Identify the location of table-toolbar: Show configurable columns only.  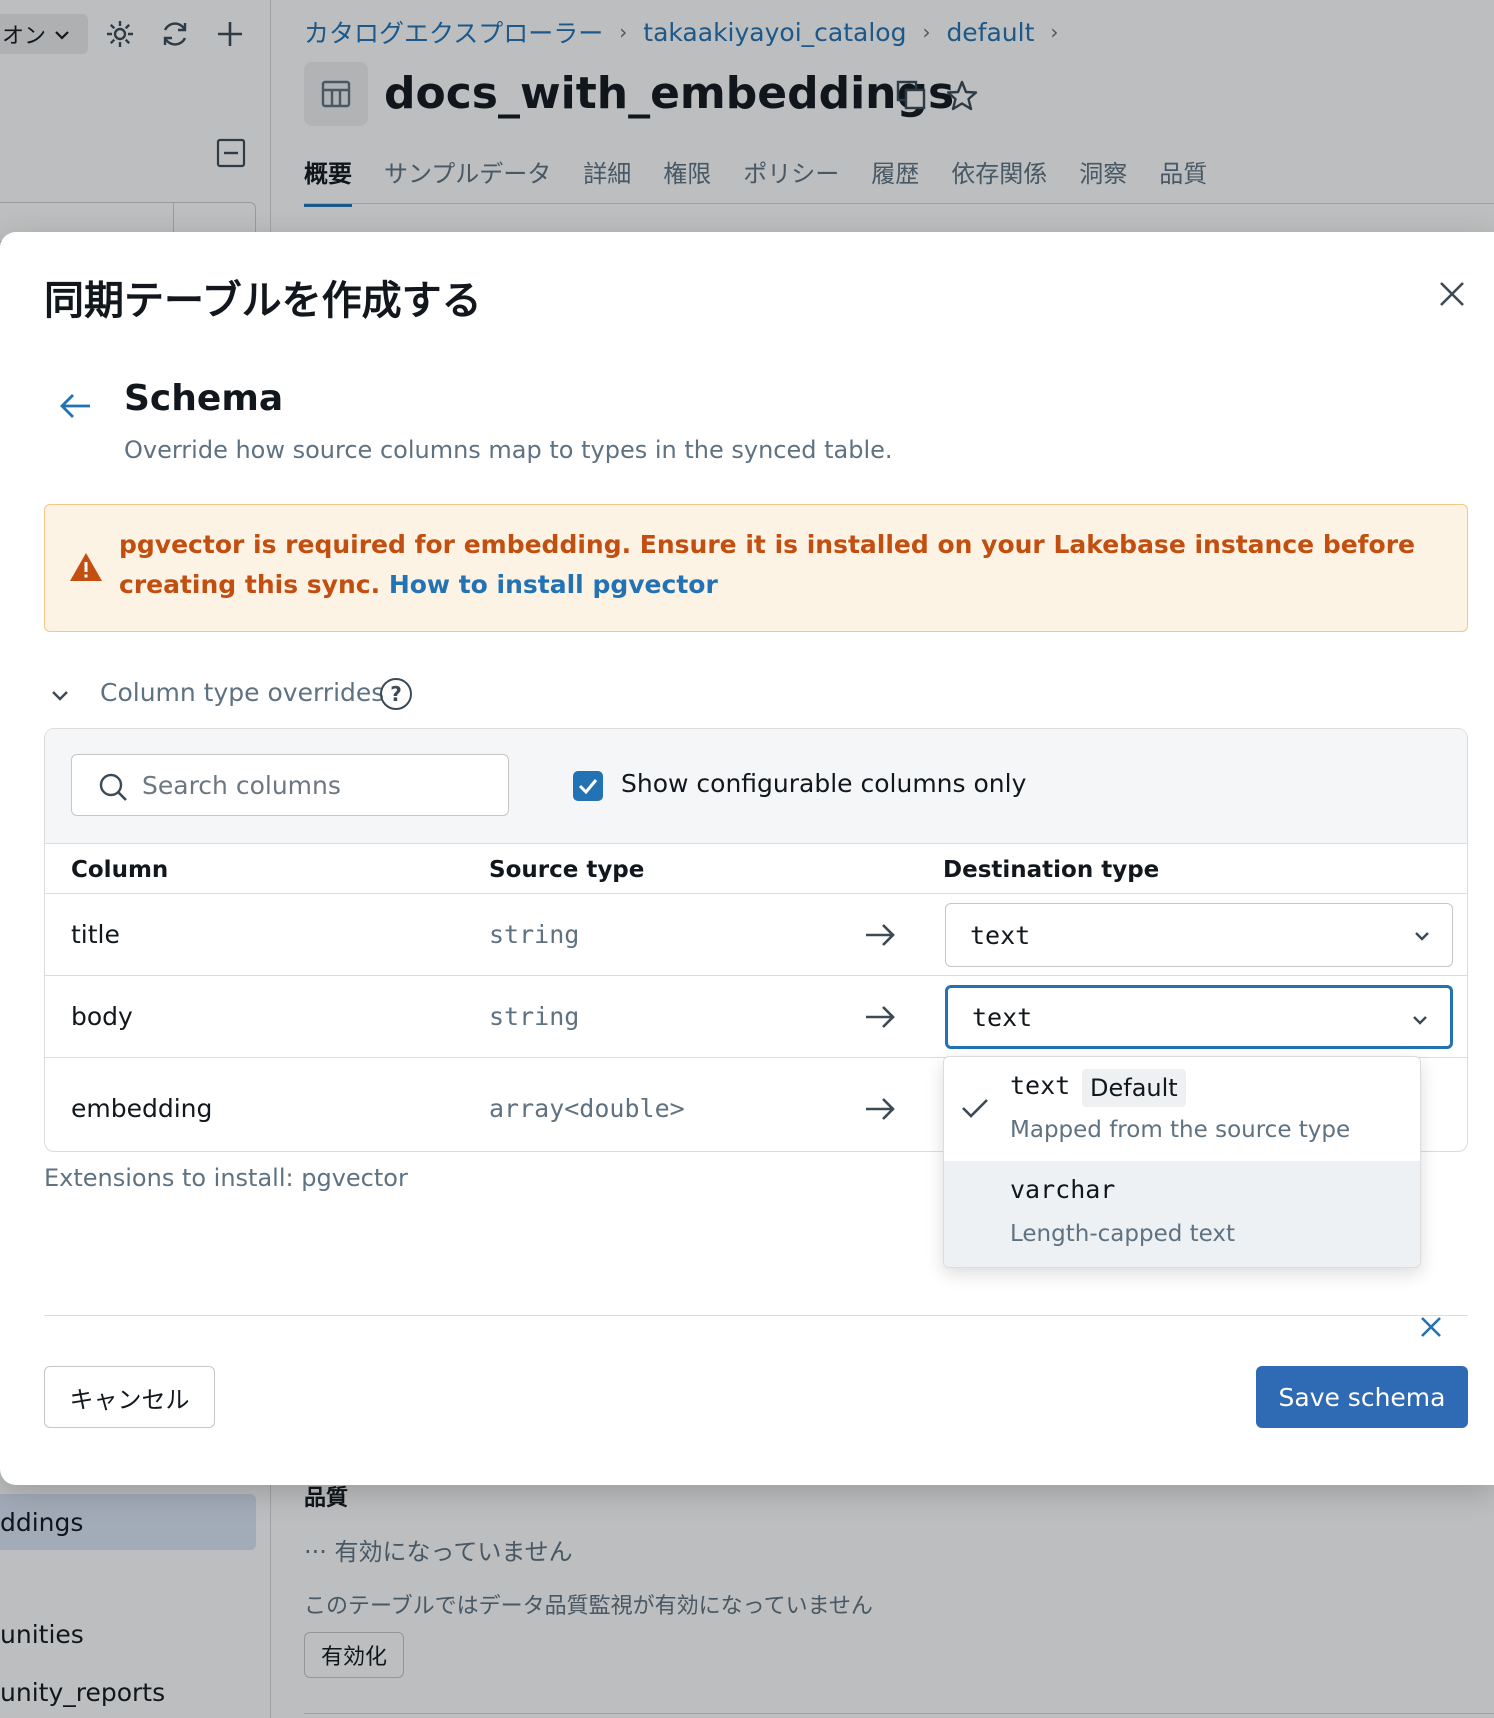
(756, 786).